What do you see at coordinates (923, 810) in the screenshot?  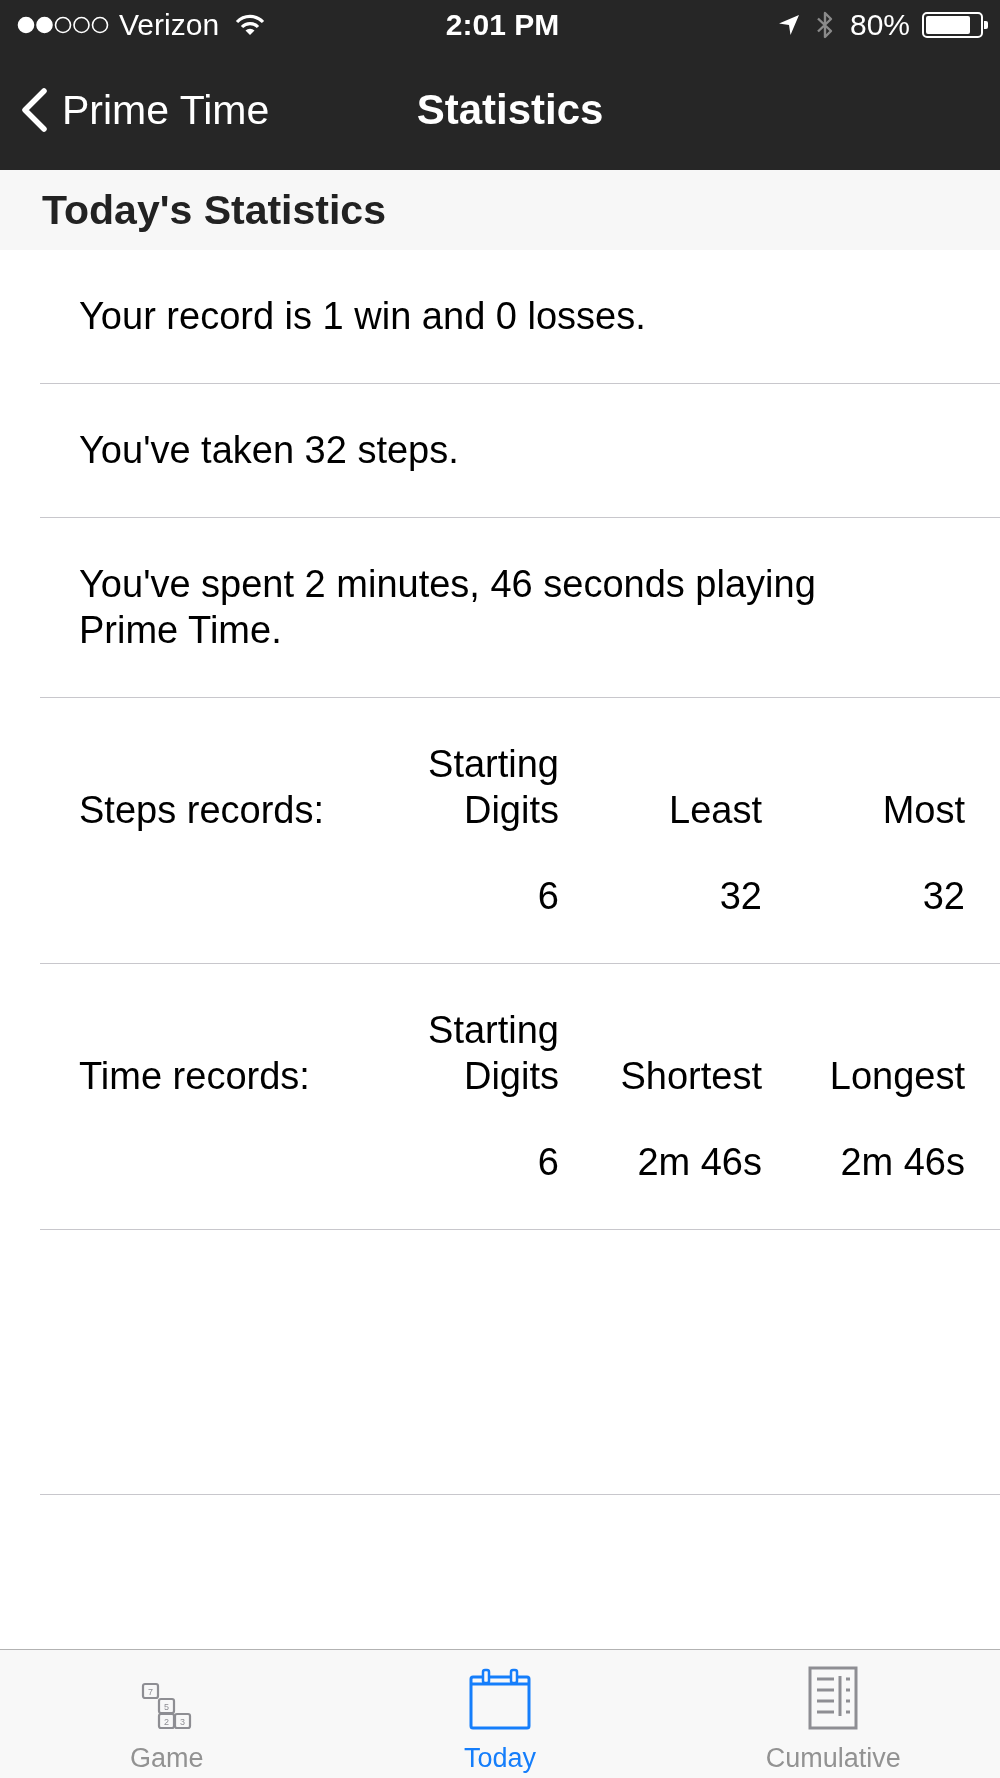 I see `column-header: Most` at bounding box center [923, 810].